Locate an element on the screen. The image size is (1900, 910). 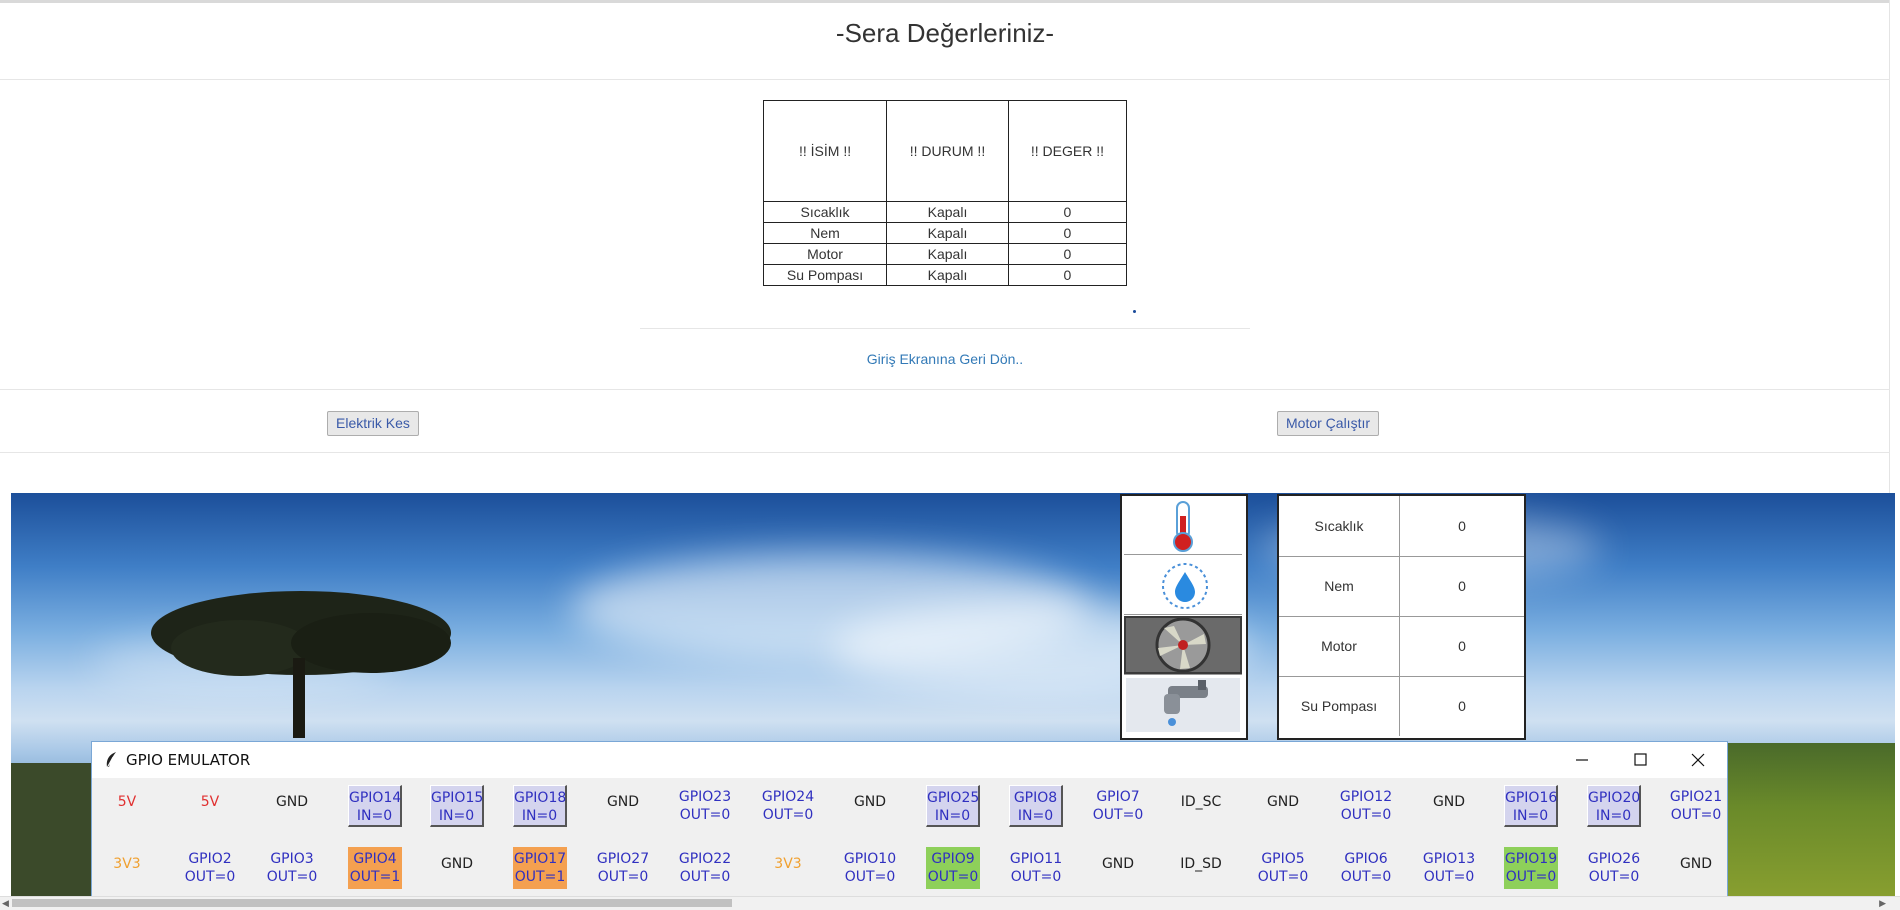
power-off-button: Elektrik Kes is located at coordinates (373, 423).